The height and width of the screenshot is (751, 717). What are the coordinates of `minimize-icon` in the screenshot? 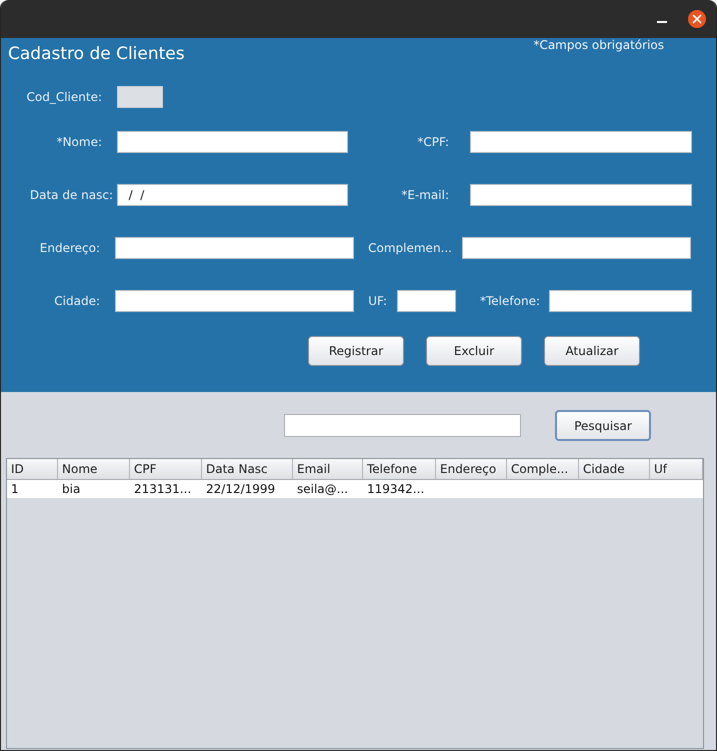 It's located at (662, 22).